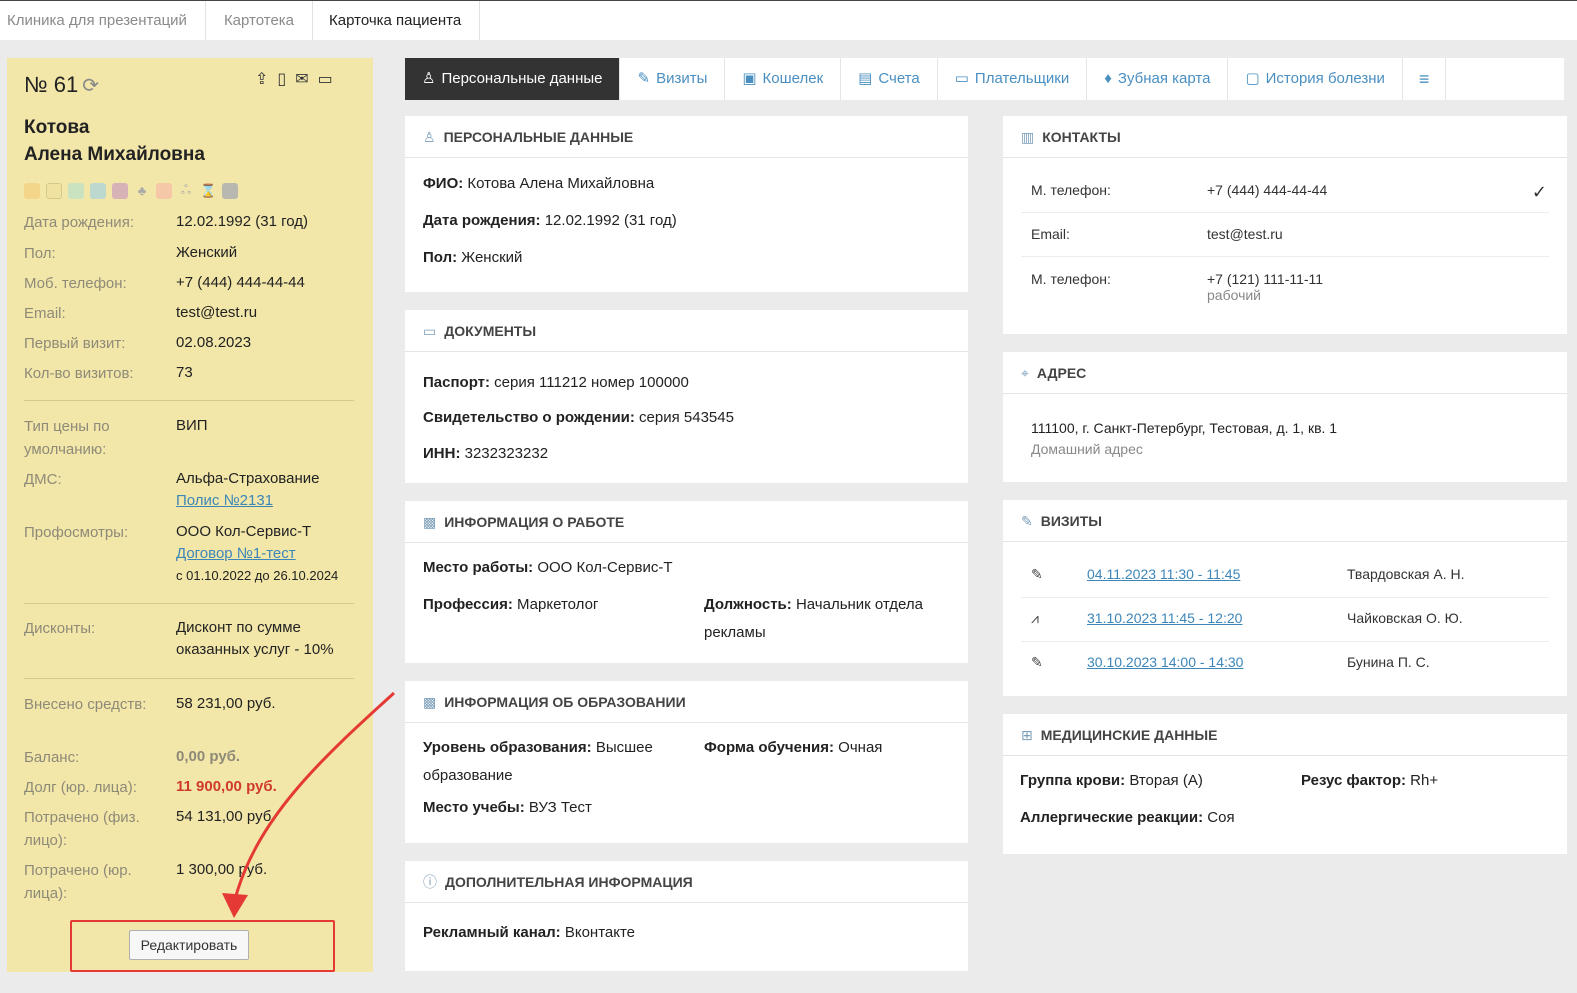 This screenshot has height=993, width=1577. What do you see at coordinates (90, 86) in the screenshot?
I see `refresh-icon: ⟳` at bounding box center [90, 86].